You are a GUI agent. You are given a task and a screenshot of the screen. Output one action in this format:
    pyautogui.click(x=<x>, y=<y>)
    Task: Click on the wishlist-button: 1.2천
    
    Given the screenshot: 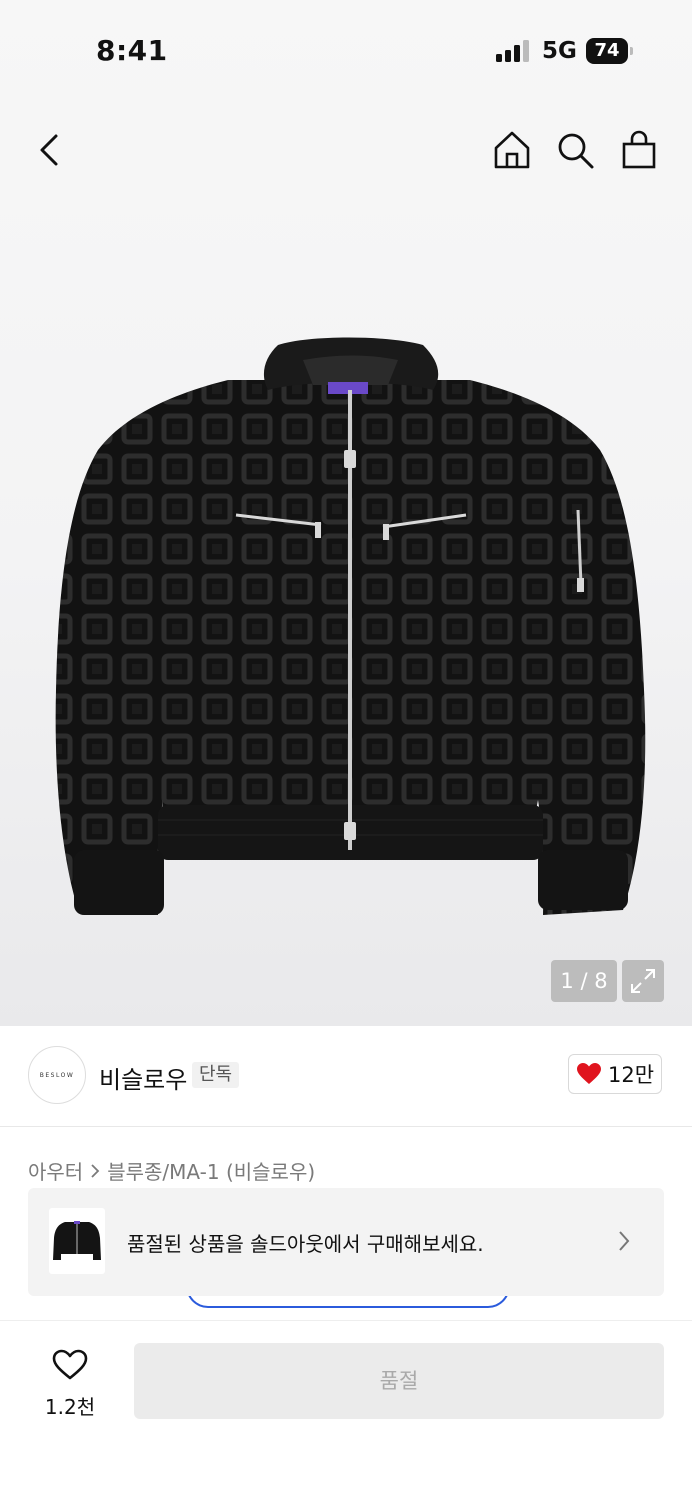 What is the action you would take?
    pyautogui.click(x=70, y=1385)
    